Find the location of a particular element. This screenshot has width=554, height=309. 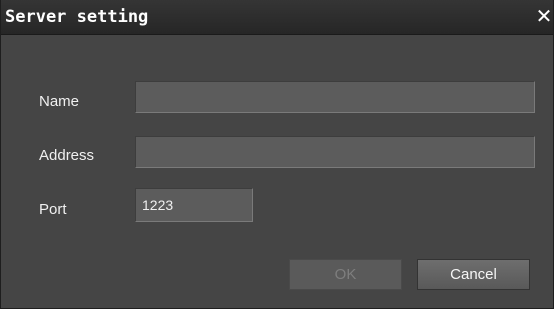

title-bar: Server setting ✕ is located at coordinates (277, 17).